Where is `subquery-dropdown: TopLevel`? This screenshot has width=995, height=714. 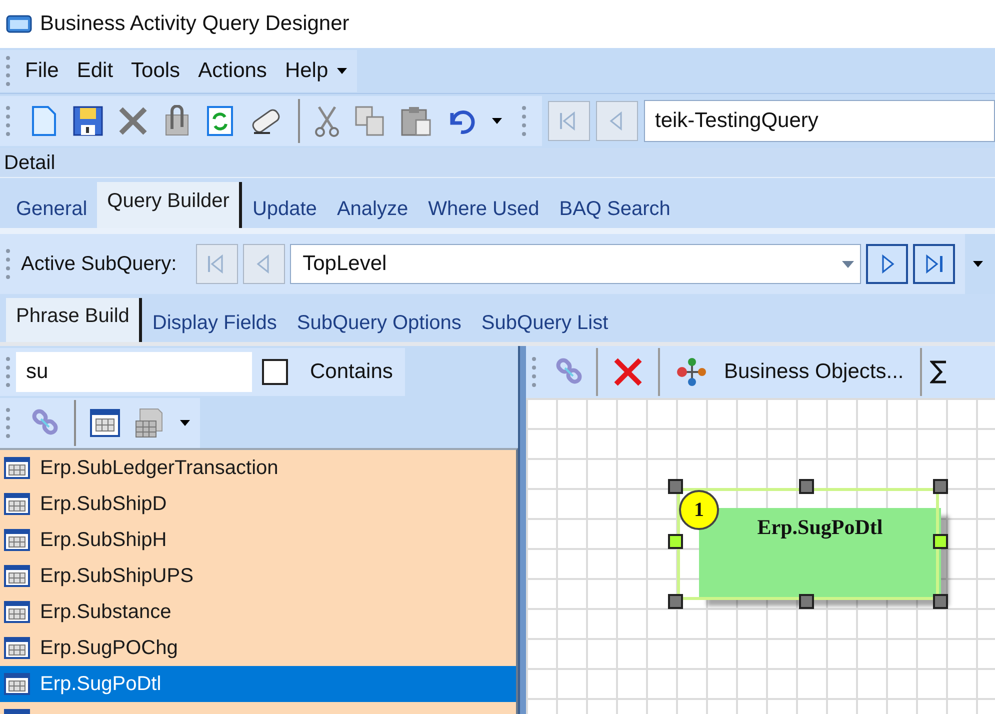 subquery-dropdown: TopLevel is located at coordinates (575, 264).